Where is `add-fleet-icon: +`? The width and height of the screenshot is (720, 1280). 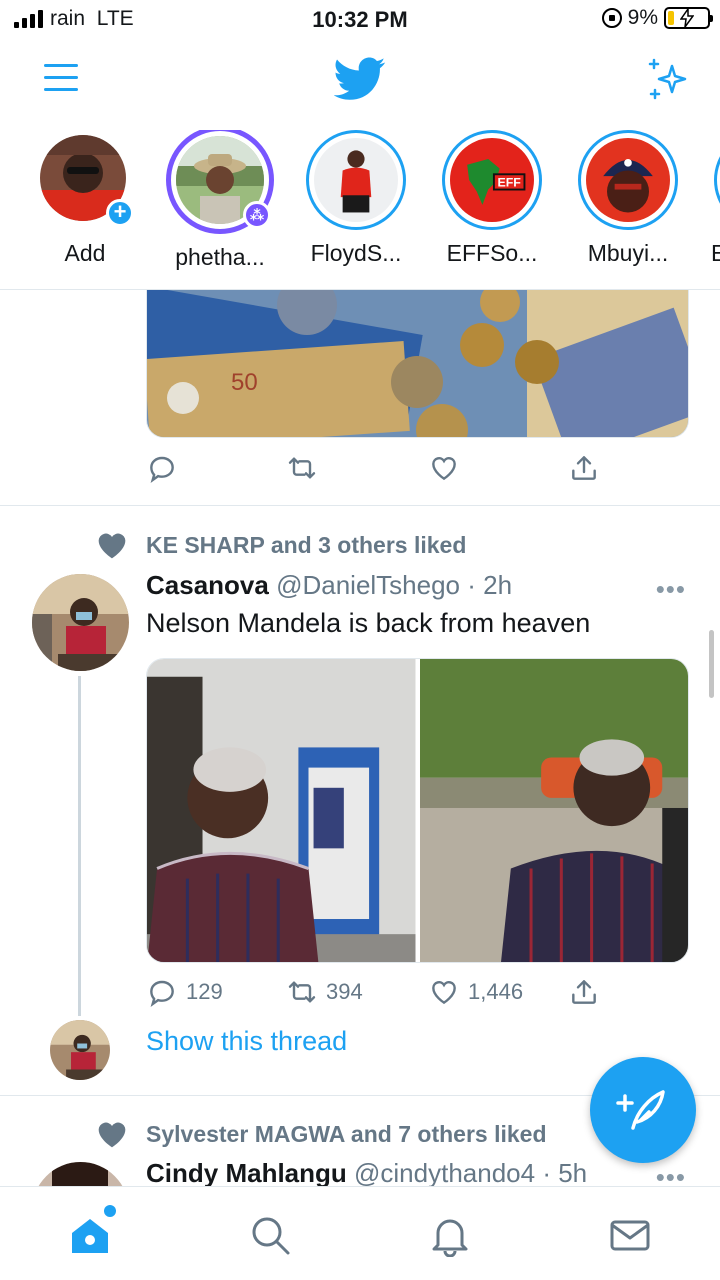 add-fleet-icon: + is located at coordinates (120, 213).